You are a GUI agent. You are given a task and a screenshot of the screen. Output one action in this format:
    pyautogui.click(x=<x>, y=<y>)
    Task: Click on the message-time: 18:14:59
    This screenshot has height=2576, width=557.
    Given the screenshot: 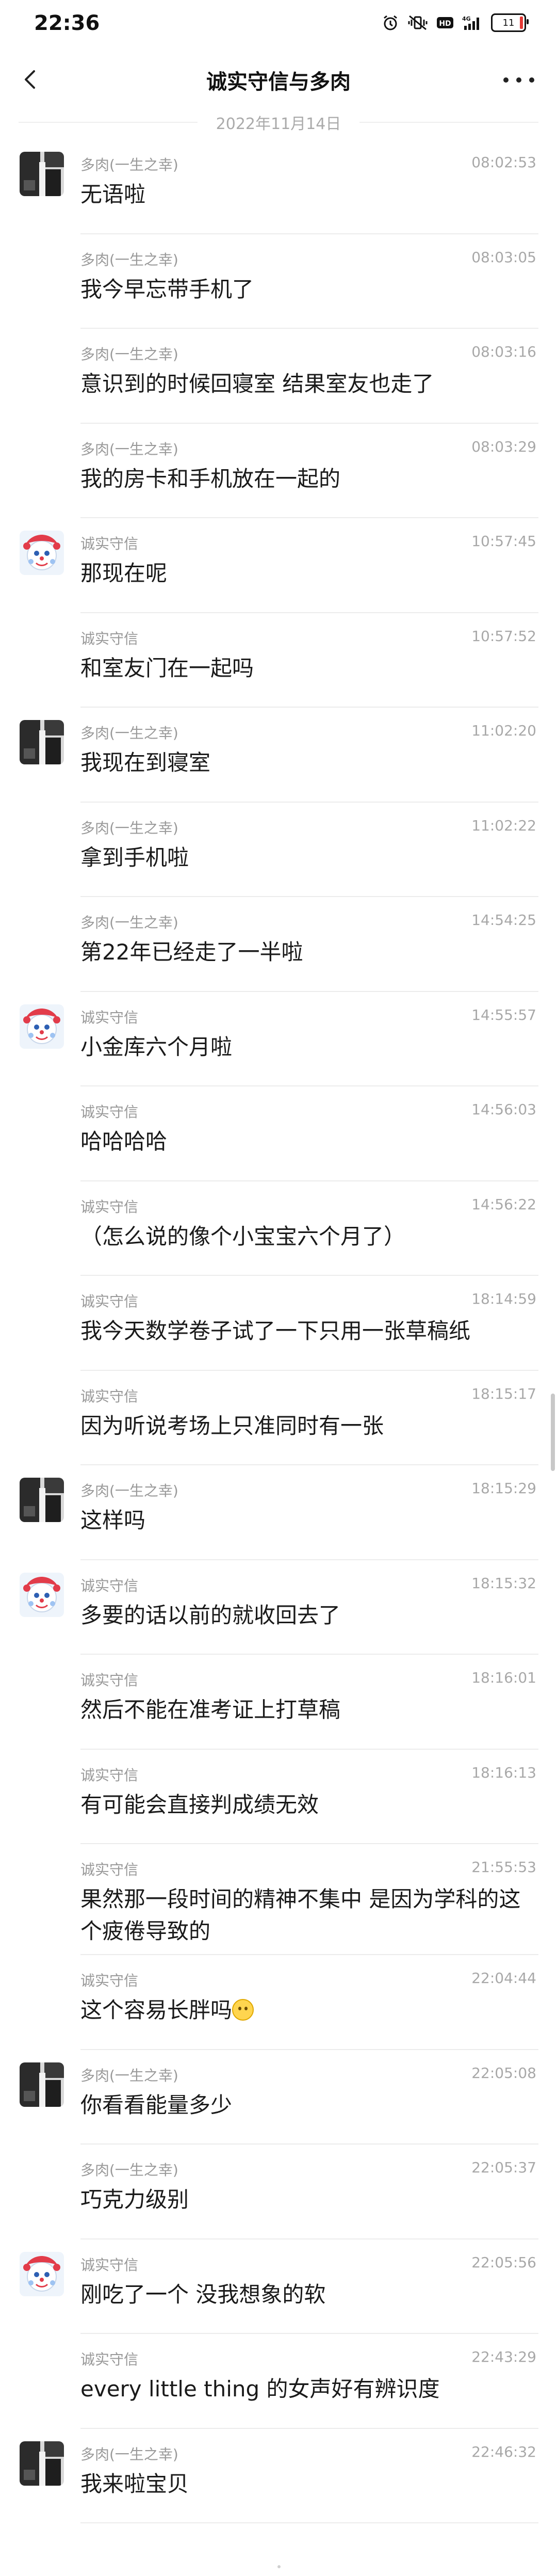 What is the action you would take?
    pyautogui.click(x=503, y=1298)
    